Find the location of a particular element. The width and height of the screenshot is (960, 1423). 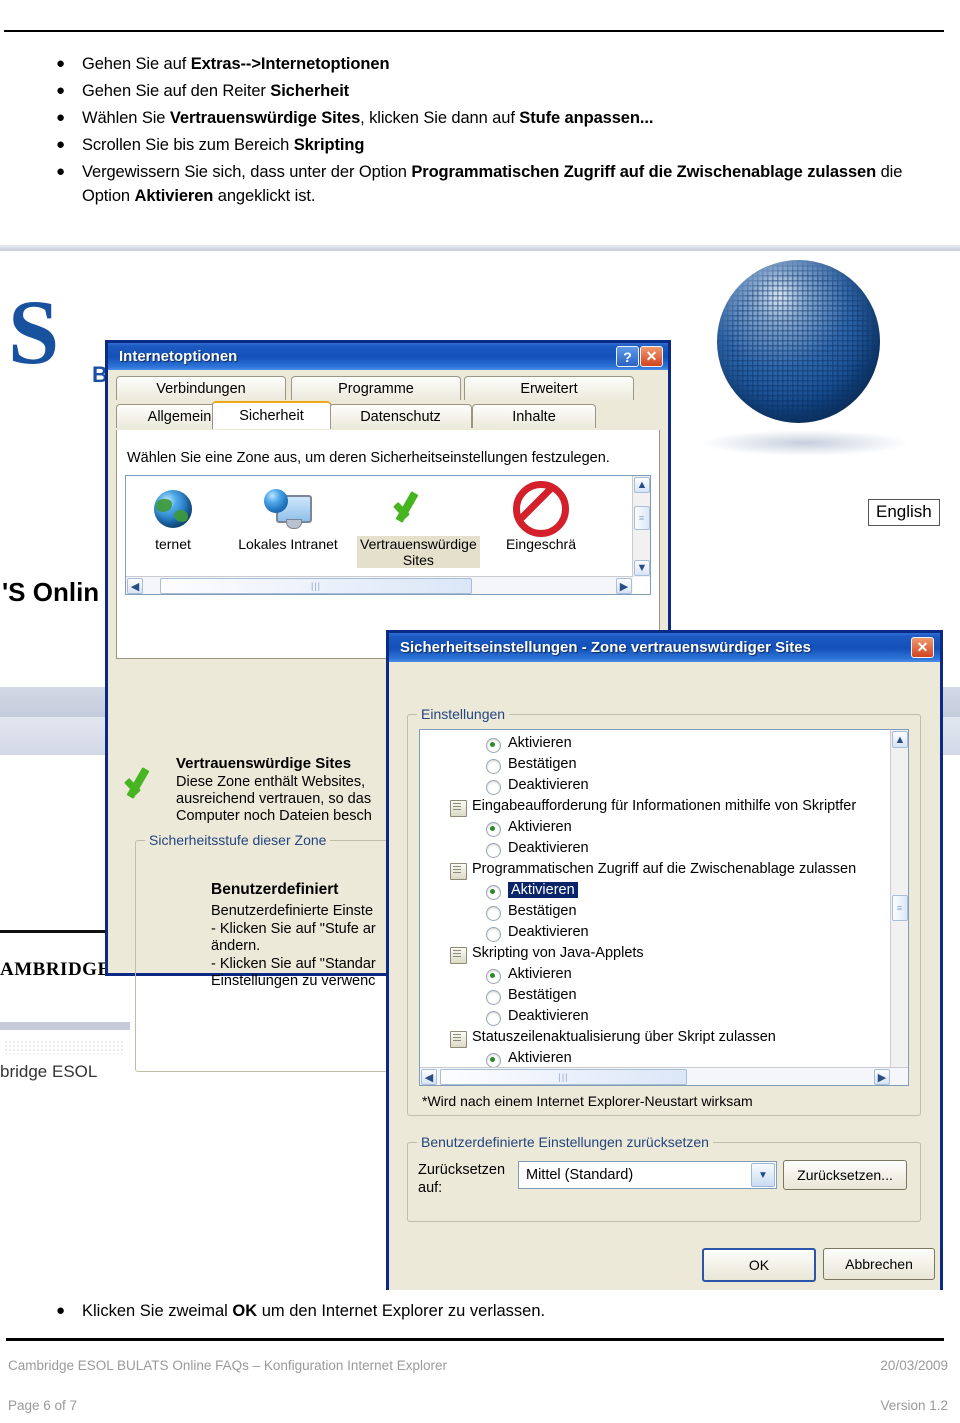

language-button: English is located at coordinates (904, 512).